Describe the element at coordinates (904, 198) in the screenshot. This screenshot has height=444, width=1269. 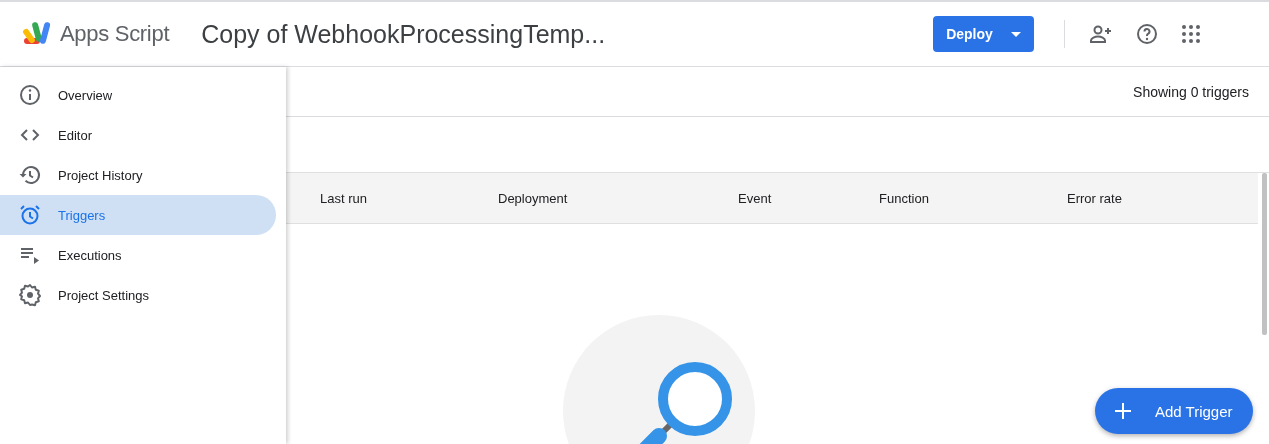
I see `column-header: Function` at that location.